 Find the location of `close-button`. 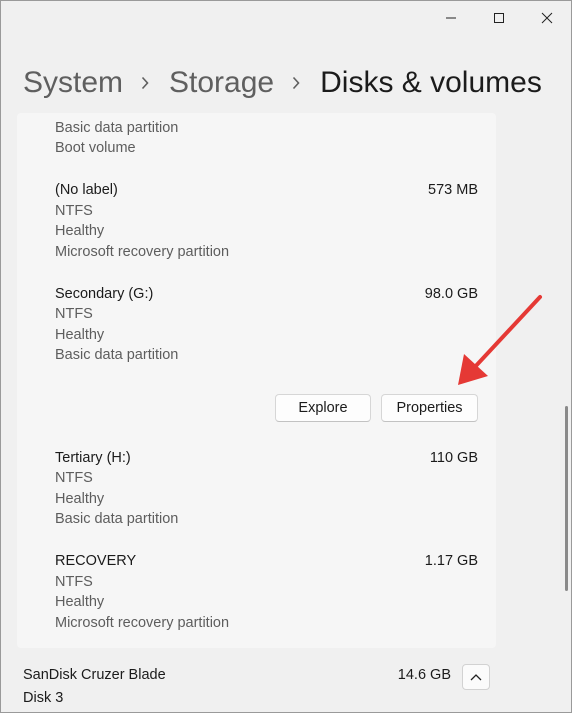

close-button is located at coordinates (547, 18).